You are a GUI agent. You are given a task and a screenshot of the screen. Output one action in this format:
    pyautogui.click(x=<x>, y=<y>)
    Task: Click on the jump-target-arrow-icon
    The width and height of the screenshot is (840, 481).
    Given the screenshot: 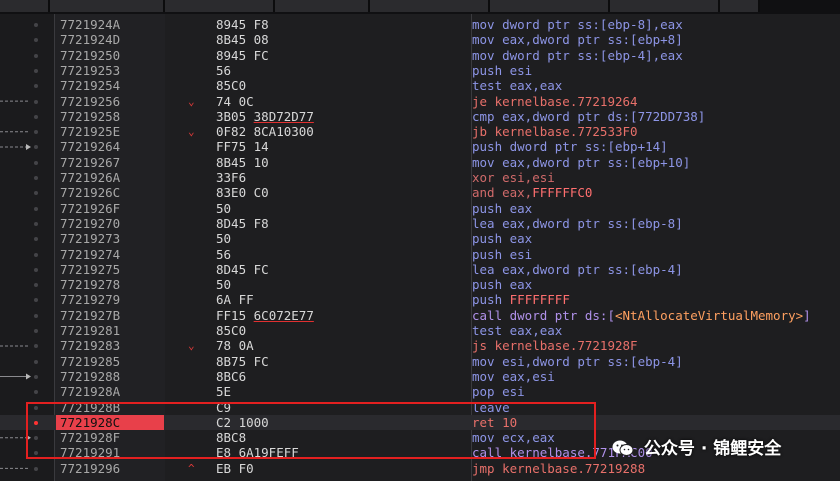 What is the action you would take?
    pyautogui.click(x=28, y=147)
    